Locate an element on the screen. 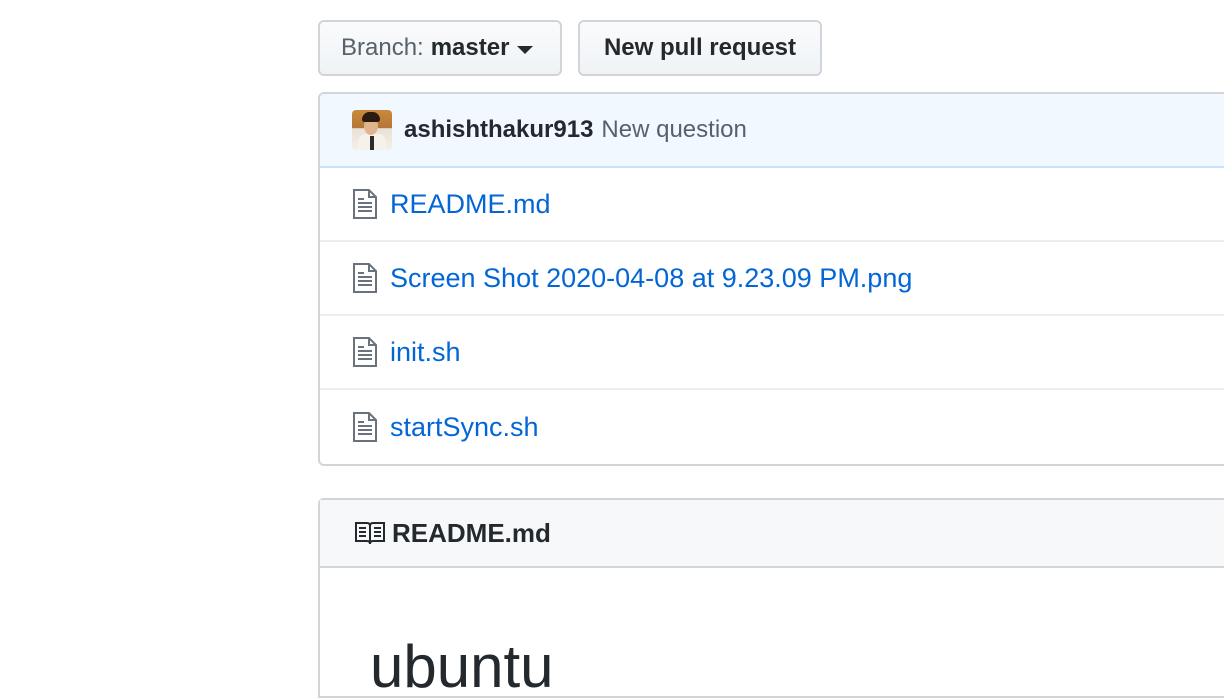 This screenshot has width=1224, height=698. file-link: init.sh is located at coordinates (425, 352).